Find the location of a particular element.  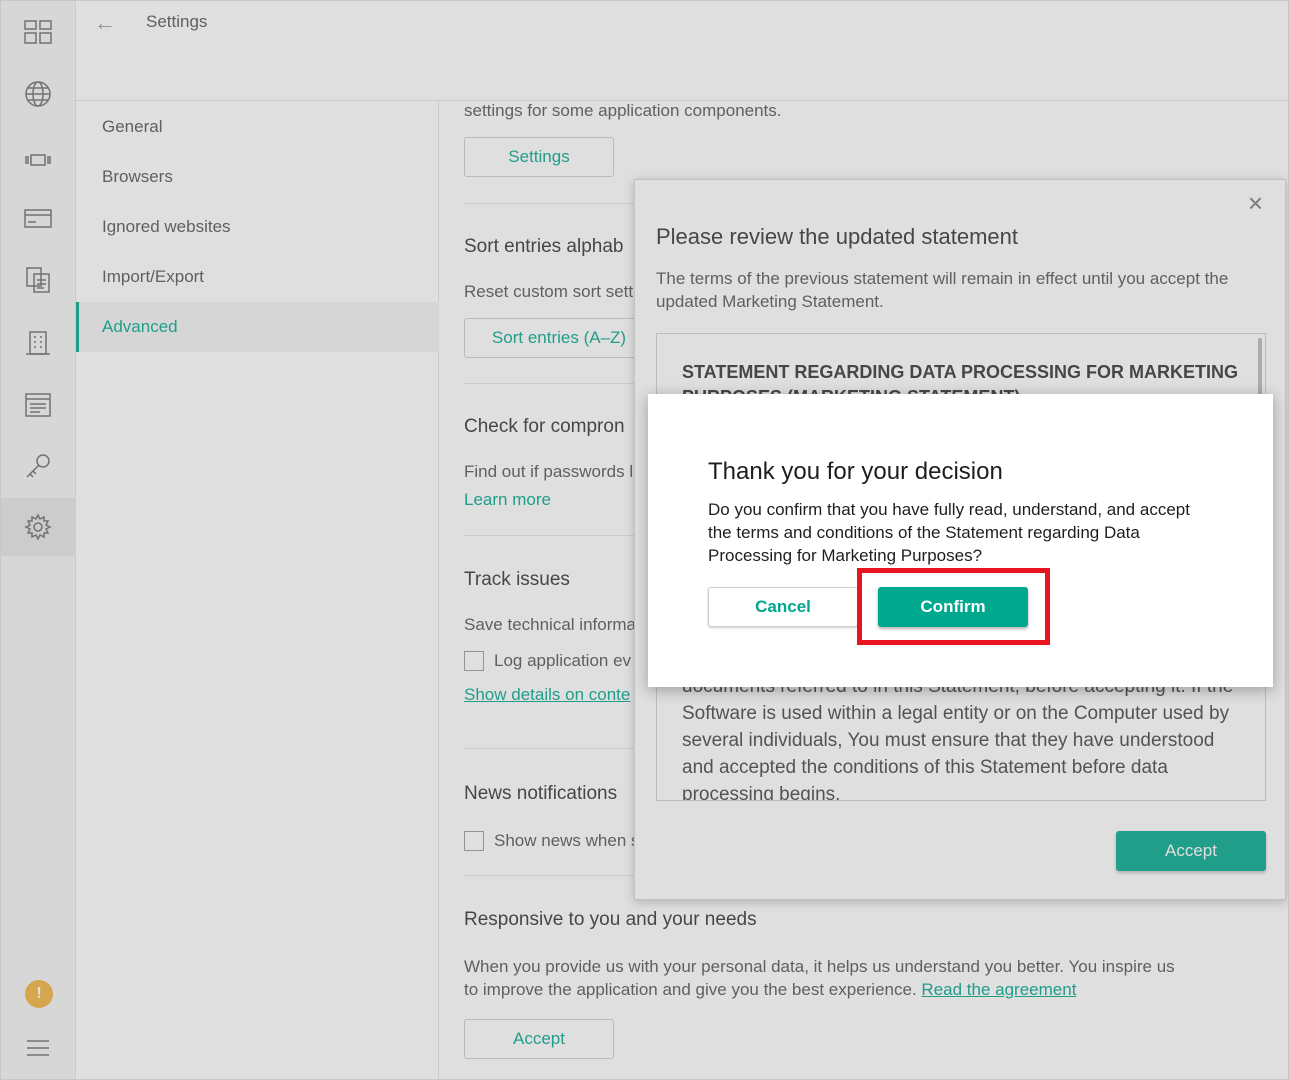

cancel-button: Cancel is located at coordinates (783, 607).